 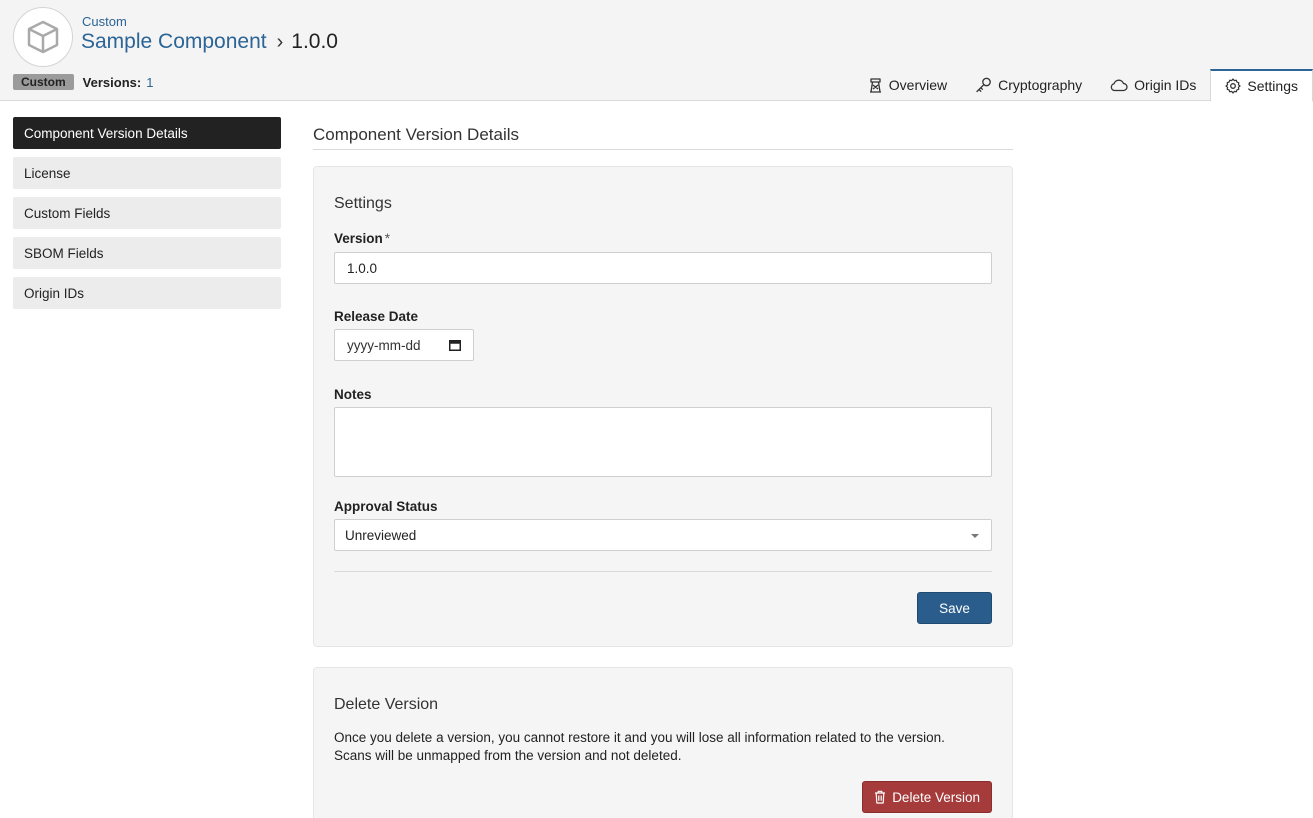 I want to click on component-avatar, so click(x=43, y=37).